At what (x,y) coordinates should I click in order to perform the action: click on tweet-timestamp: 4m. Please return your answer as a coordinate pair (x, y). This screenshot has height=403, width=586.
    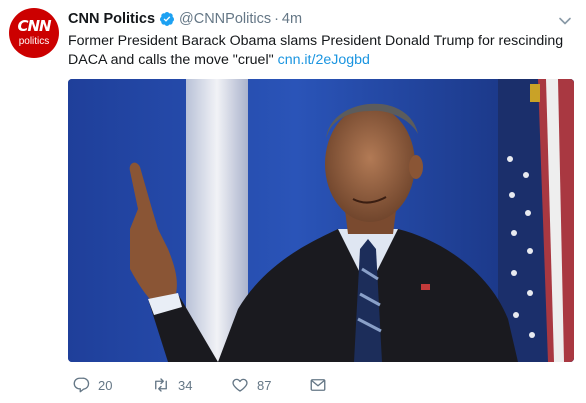
    Looking at the image, I should click on (292, 19).